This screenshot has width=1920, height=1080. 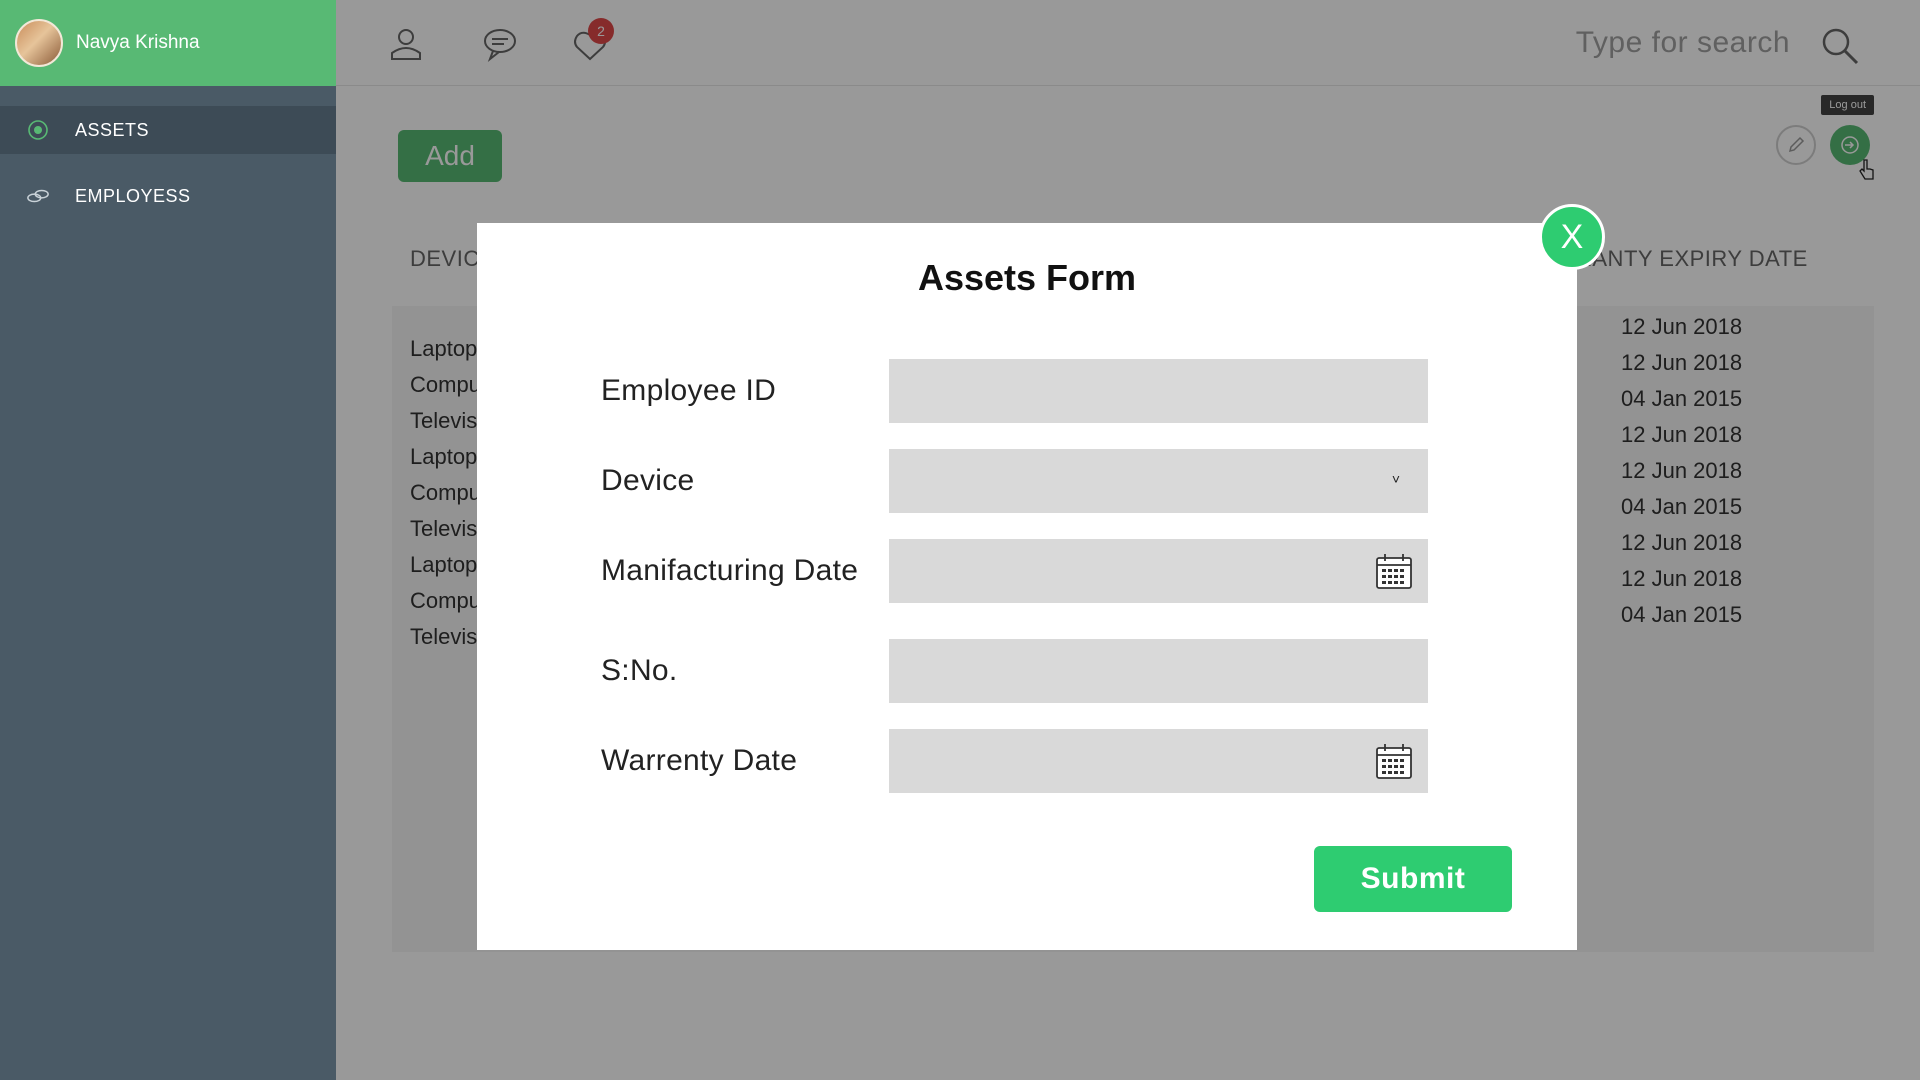 I want to click on form-row-device: Device ˅, so click(x=1026, y=481).